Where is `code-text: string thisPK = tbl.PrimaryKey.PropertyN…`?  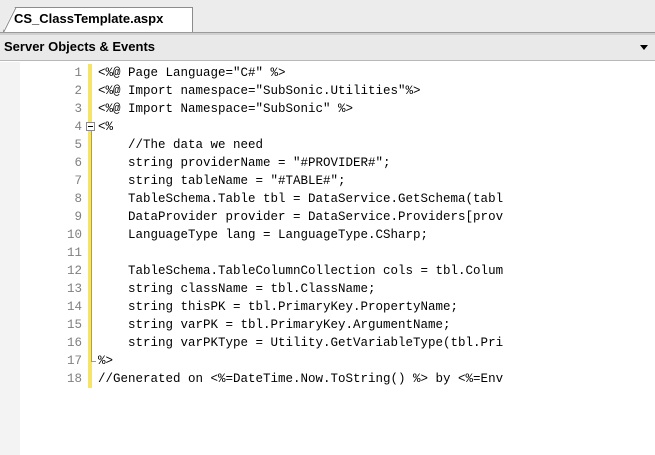
code-text: string thisPK = tbl.PrimaryKey.PropertyN… is located at coordinates (278, 307).